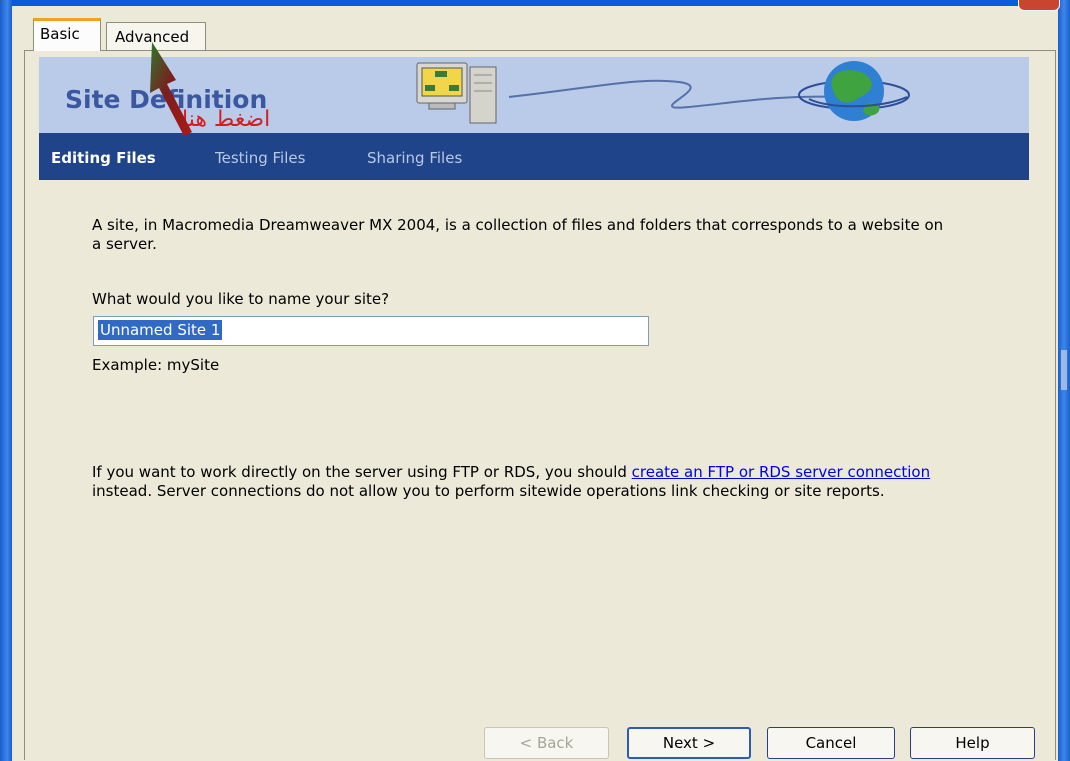 The height and width of the screenshot is (761, 1070). Describe the element at coordinates (456, 93) in the screenshot. I see `computer-icon` at that location.